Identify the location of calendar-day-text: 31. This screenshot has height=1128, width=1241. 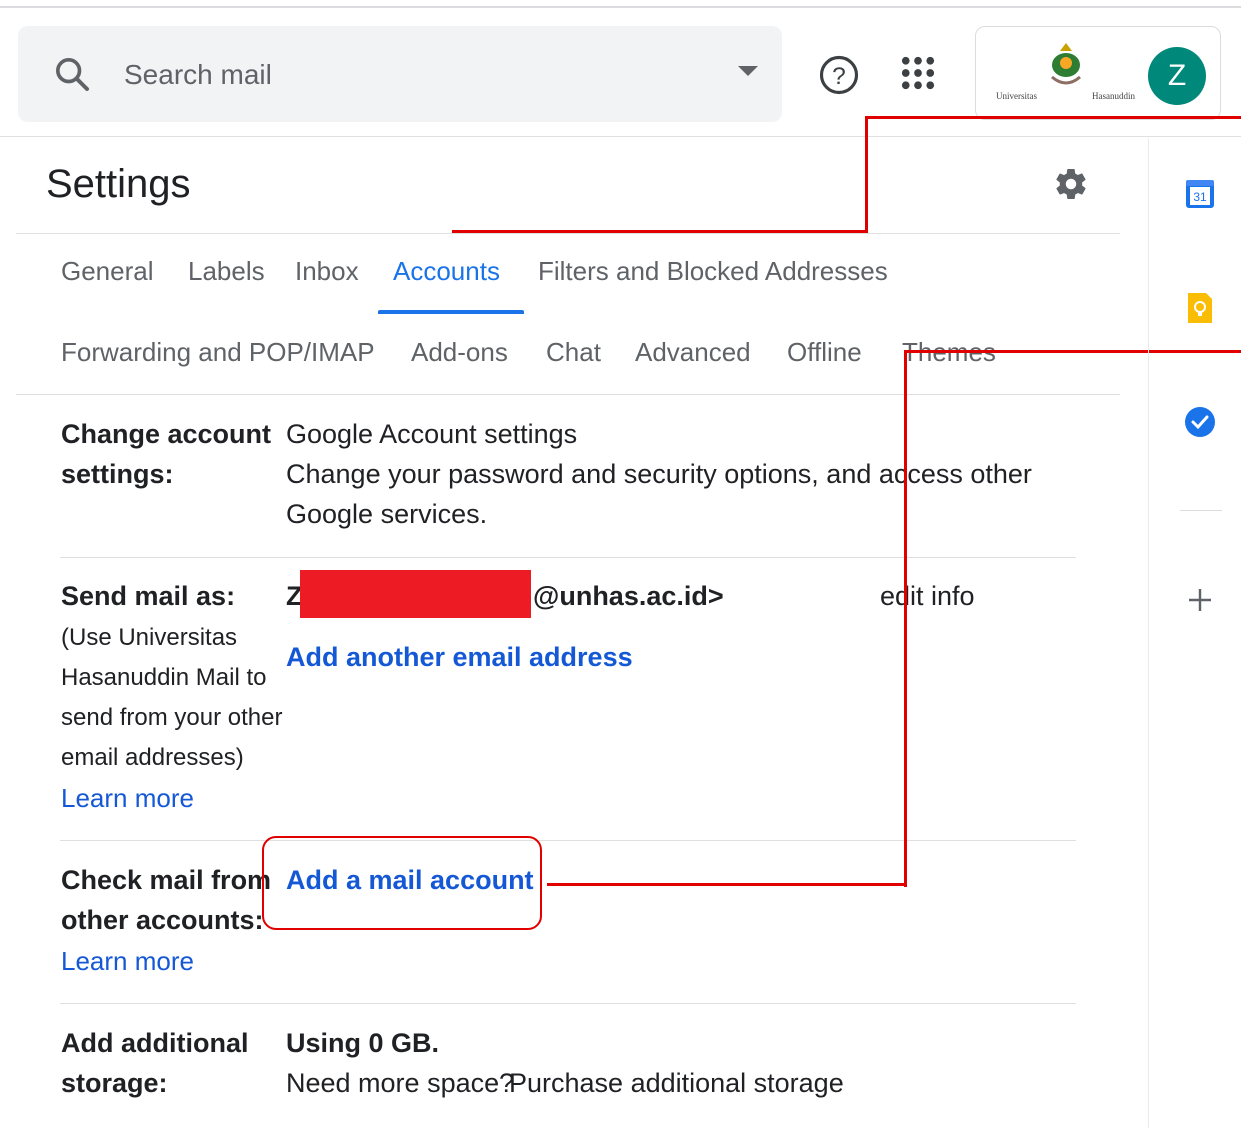
(1200, 197).